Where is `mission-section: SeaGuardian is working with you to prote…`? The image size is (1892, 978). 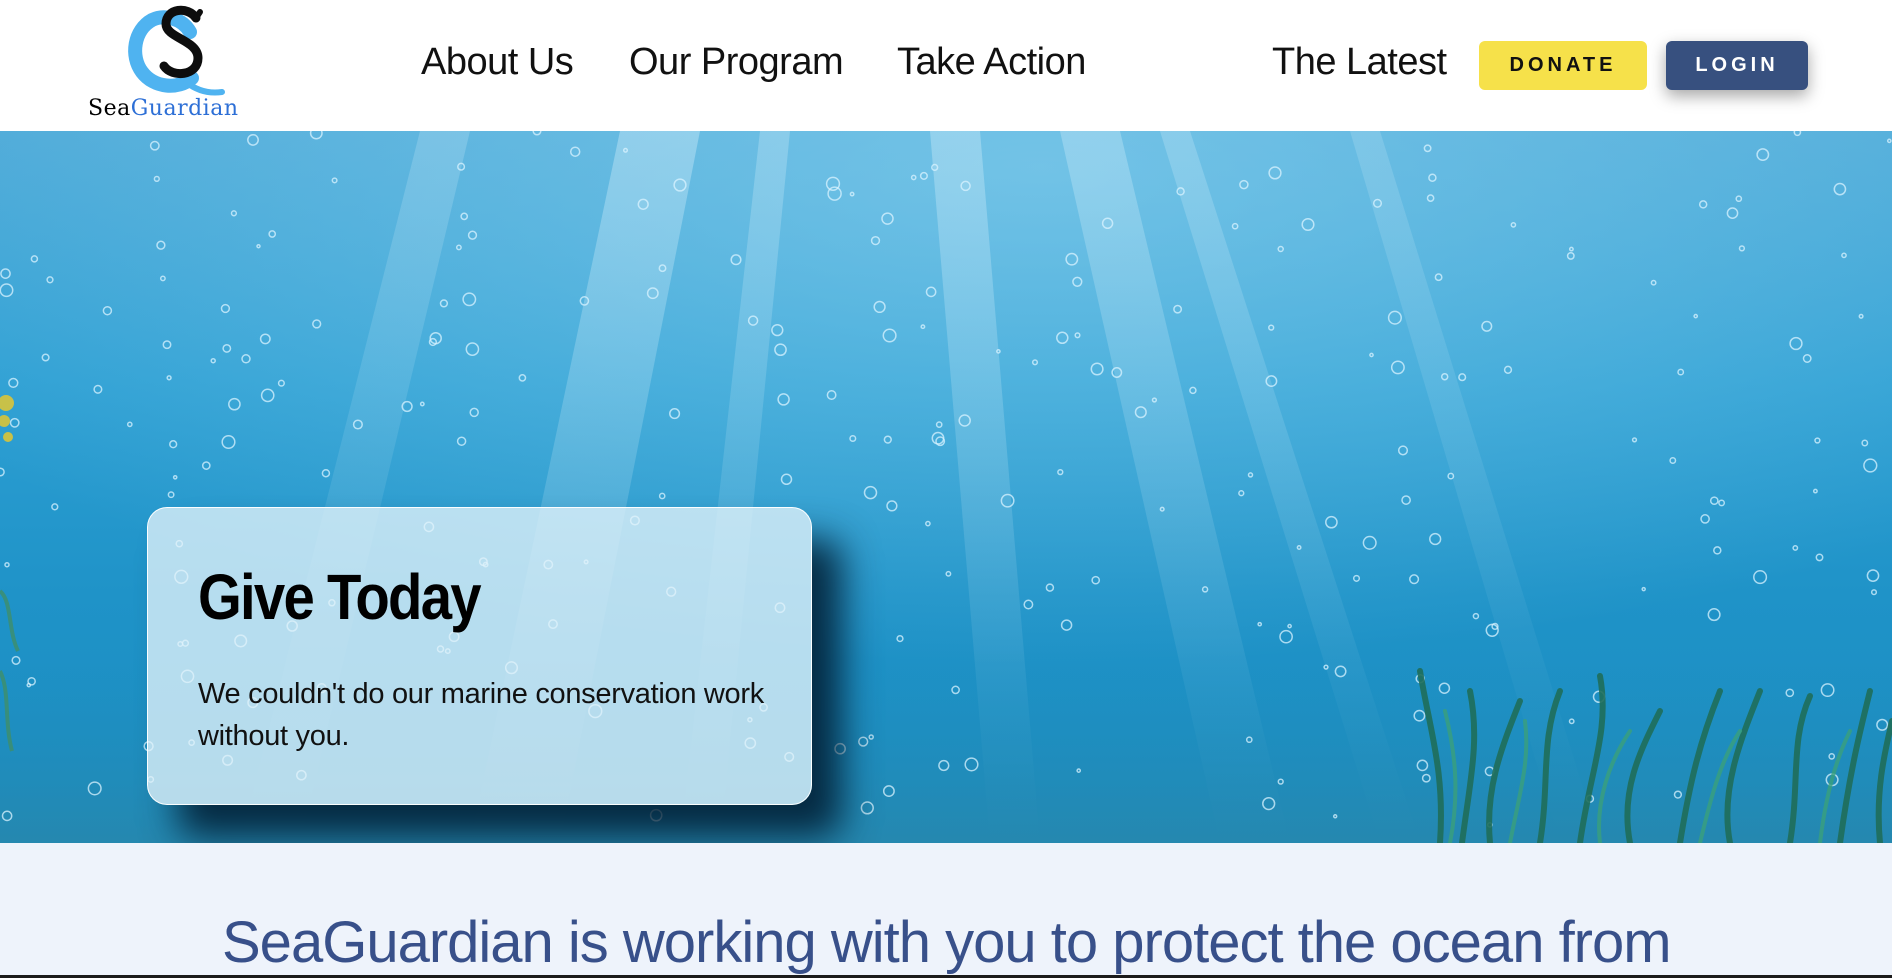 mission-section: SeaGuardian is working with you to prote… is located at coordinates (946, 910).